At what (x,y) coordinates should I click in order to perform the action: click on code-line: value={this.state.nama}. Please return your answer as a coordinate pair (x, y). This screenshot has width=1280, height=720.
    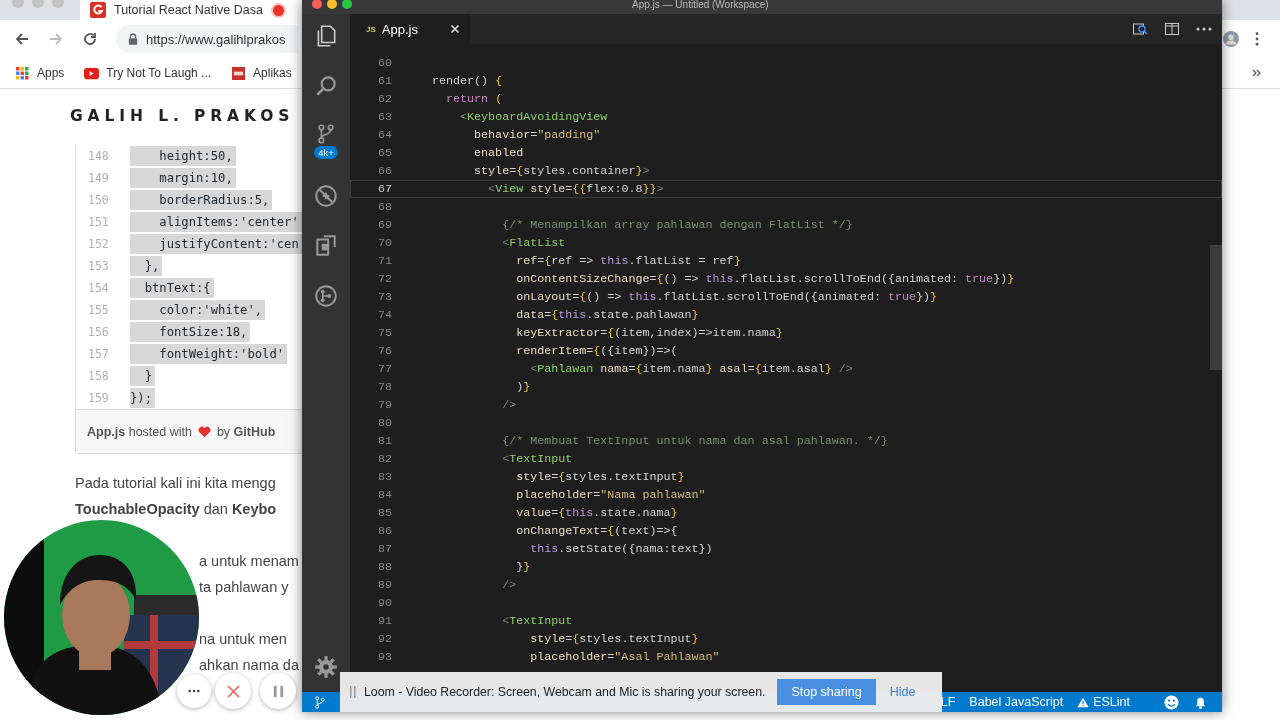
    Looking at the image, I should click on (596, 513).